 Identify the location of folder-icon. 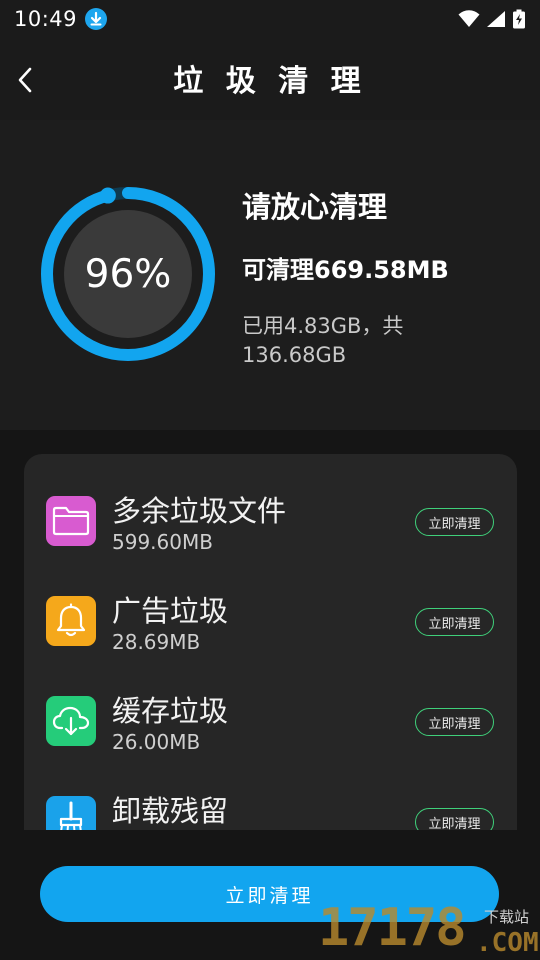
(71, 521).